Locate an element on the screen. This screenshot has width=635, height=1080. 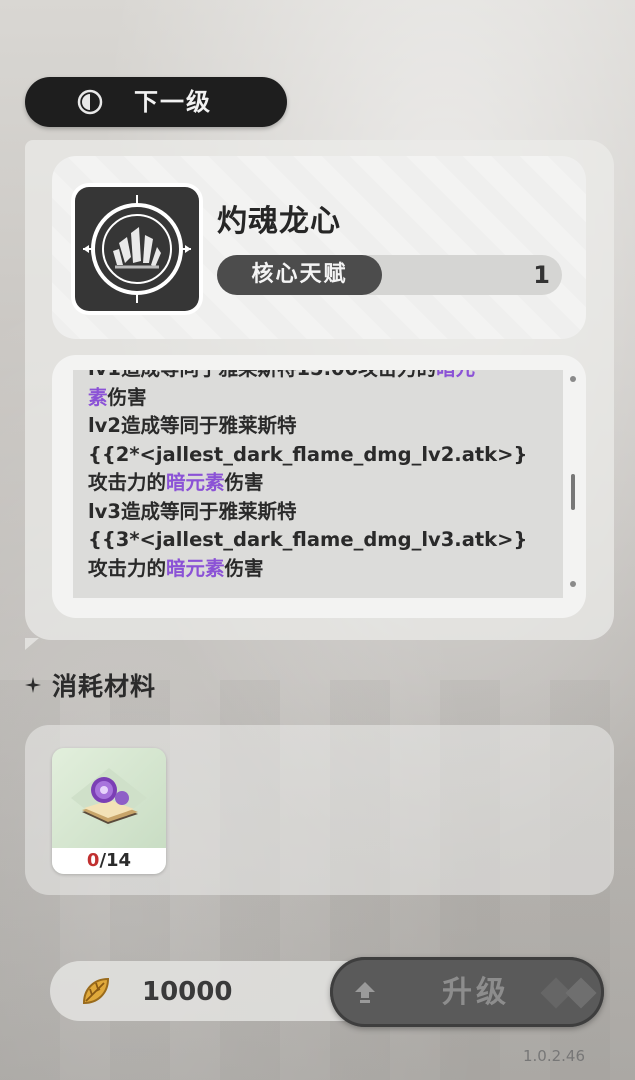
description-line: lv3造成等同于雅莱斯特 is located at coordinates (323, 512).